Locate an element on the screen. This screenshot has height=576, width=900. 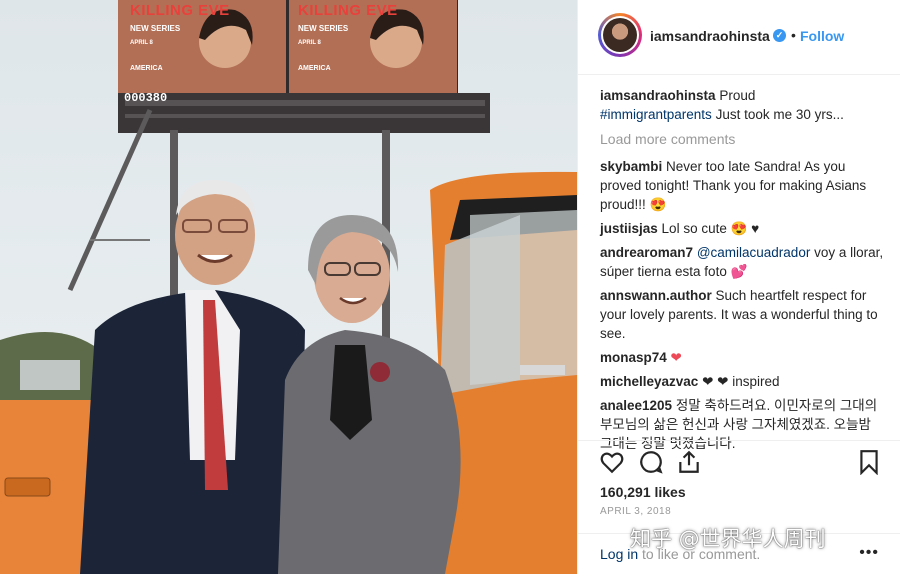
comment-icon is located at coordinates (651, 462).